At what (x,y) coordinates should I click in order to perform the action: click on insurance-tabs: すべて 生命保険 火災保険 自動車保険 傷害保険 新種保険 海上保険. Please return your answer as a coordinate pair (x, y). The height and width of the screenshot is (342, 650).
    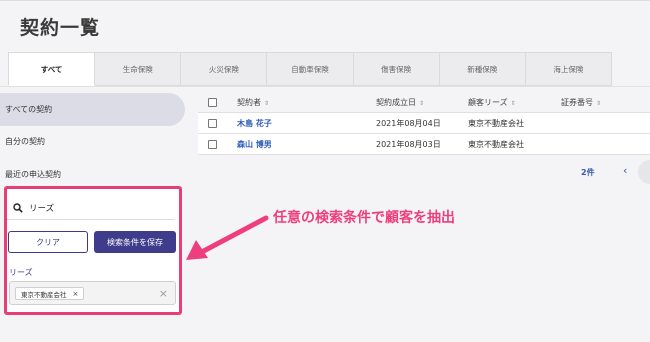
    Looking at the image, I should click on (310, 69).